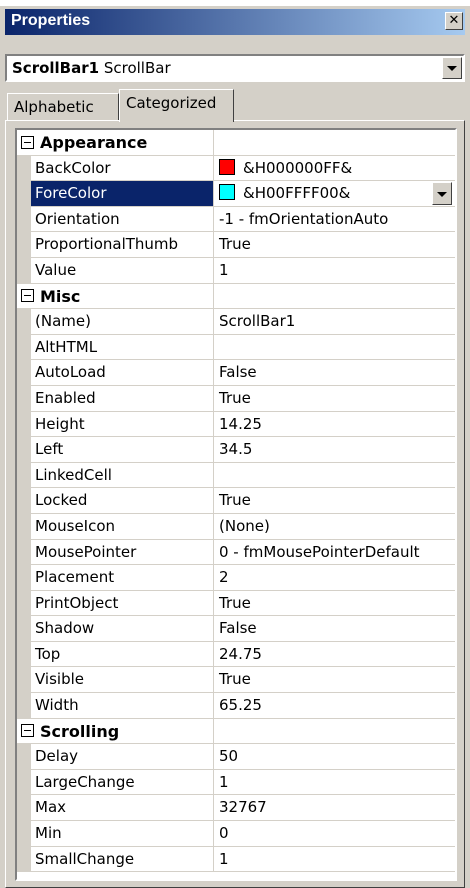  Describe the element at coordinates (122, 398) in the screenshot. I see `property-name: Enabled` at that location.